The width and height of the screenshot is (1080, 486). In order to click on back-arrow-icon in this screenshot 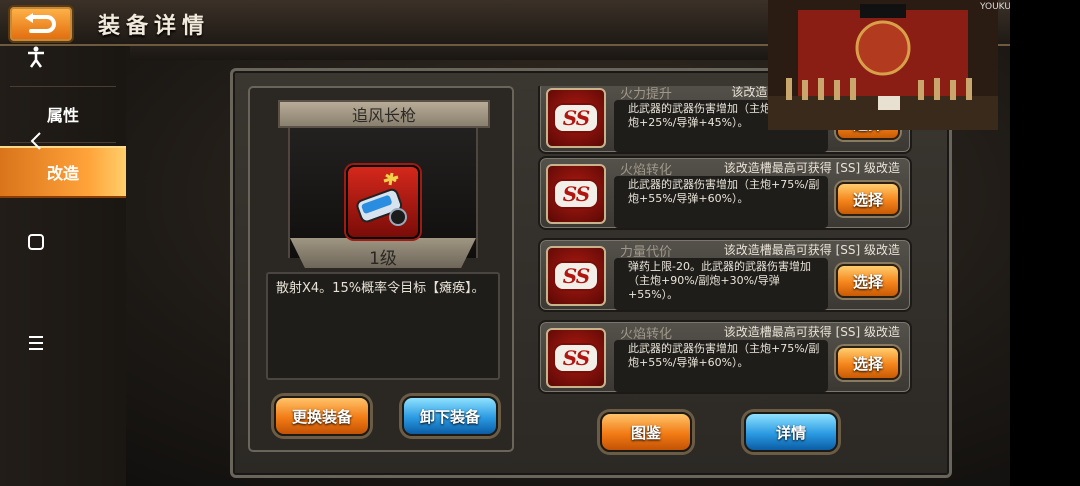, I will do `click(40, 23)`.